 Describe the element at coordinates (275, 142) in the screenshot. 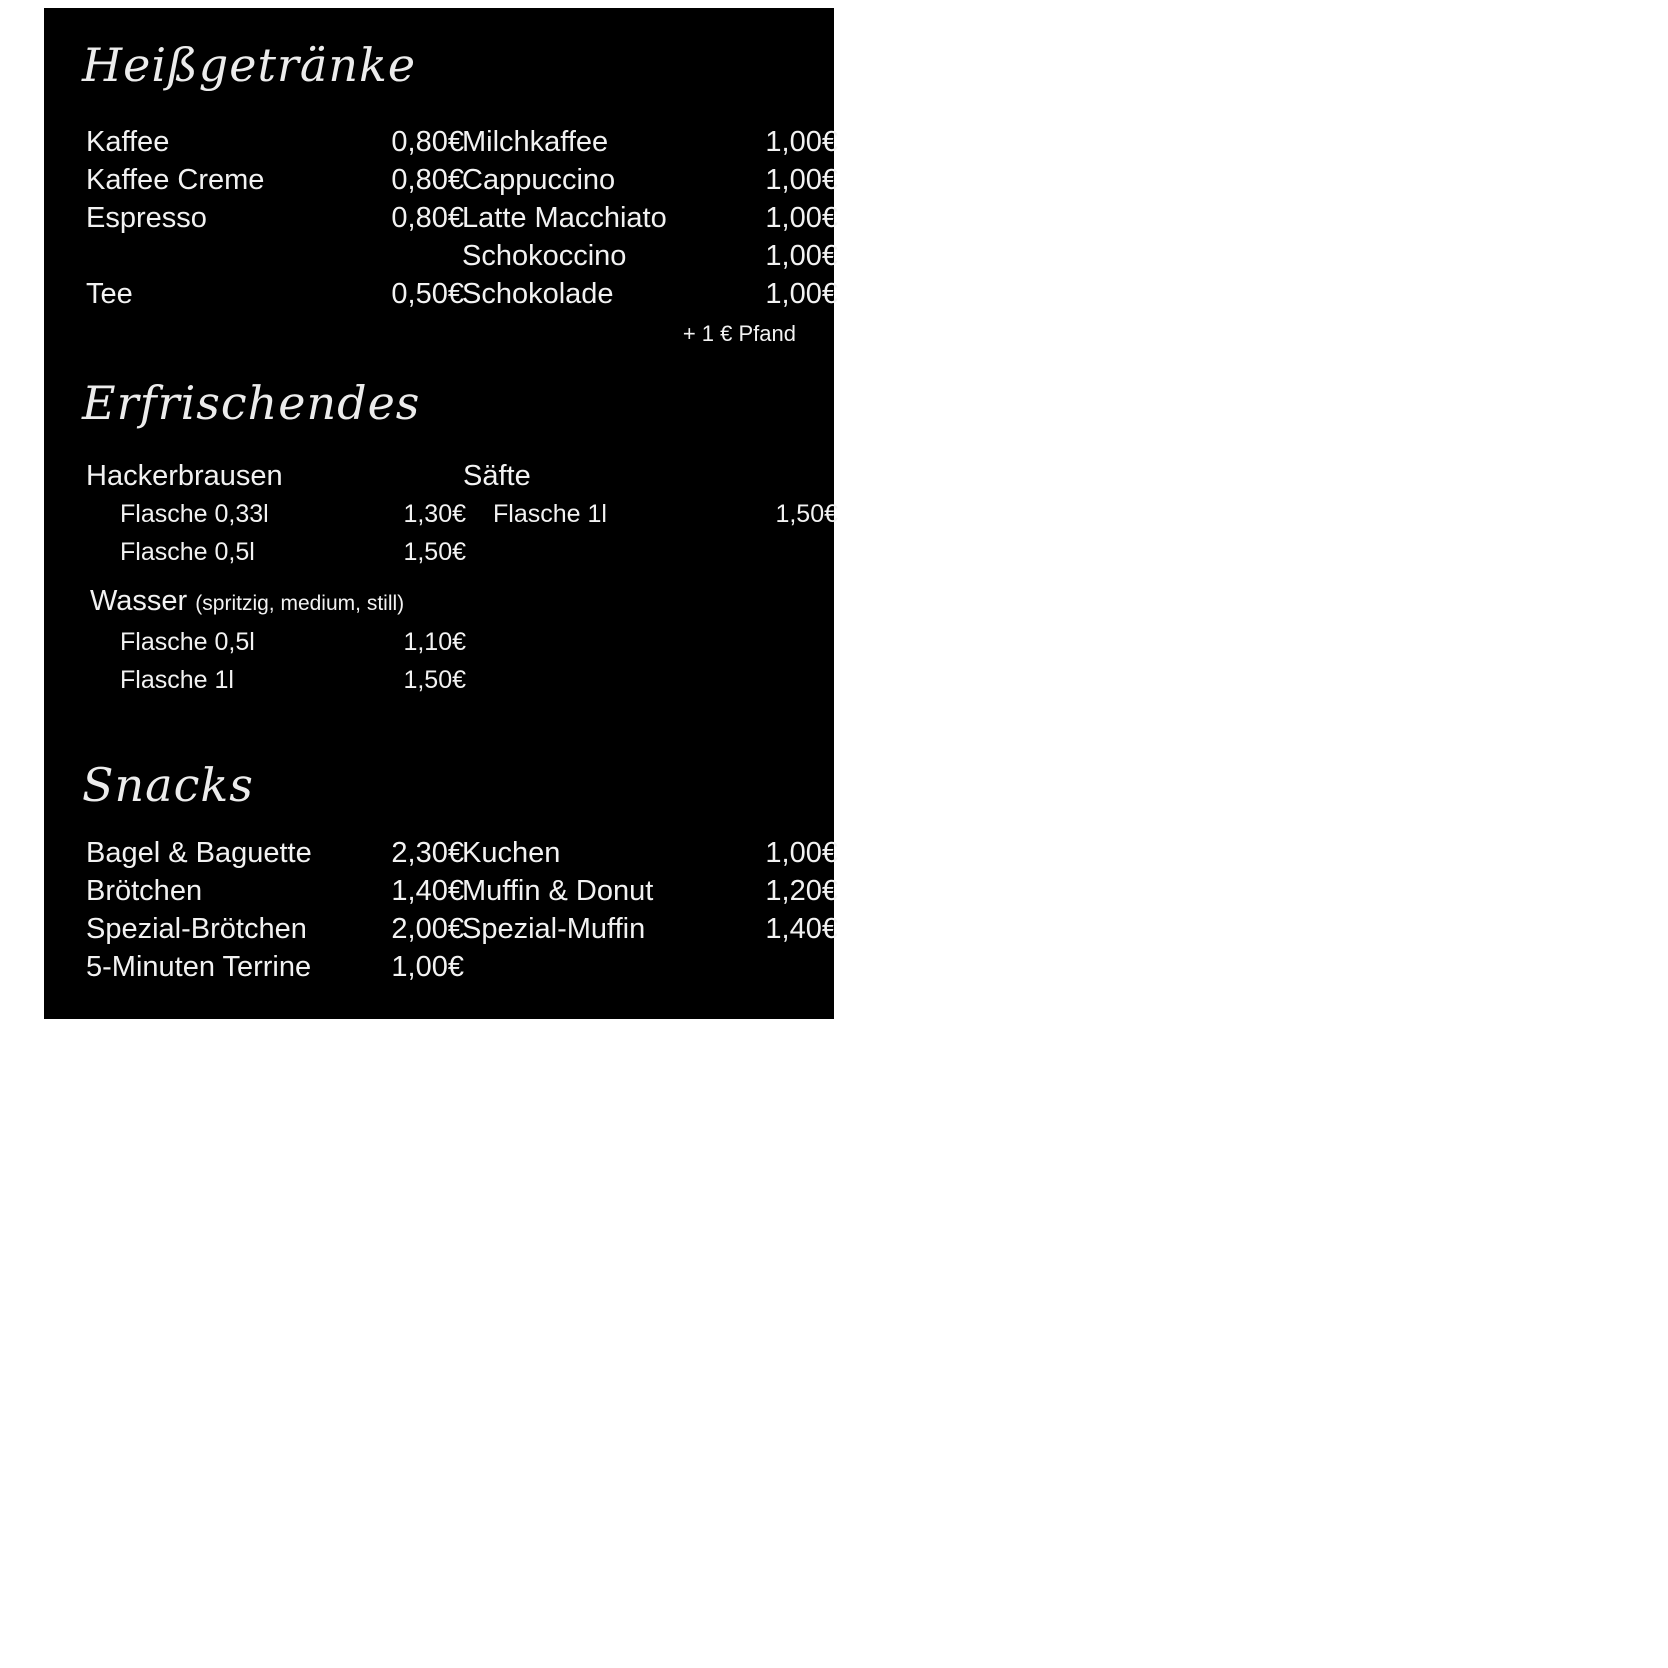

I see `menu-item: Kaffee 0,80€` at that location.